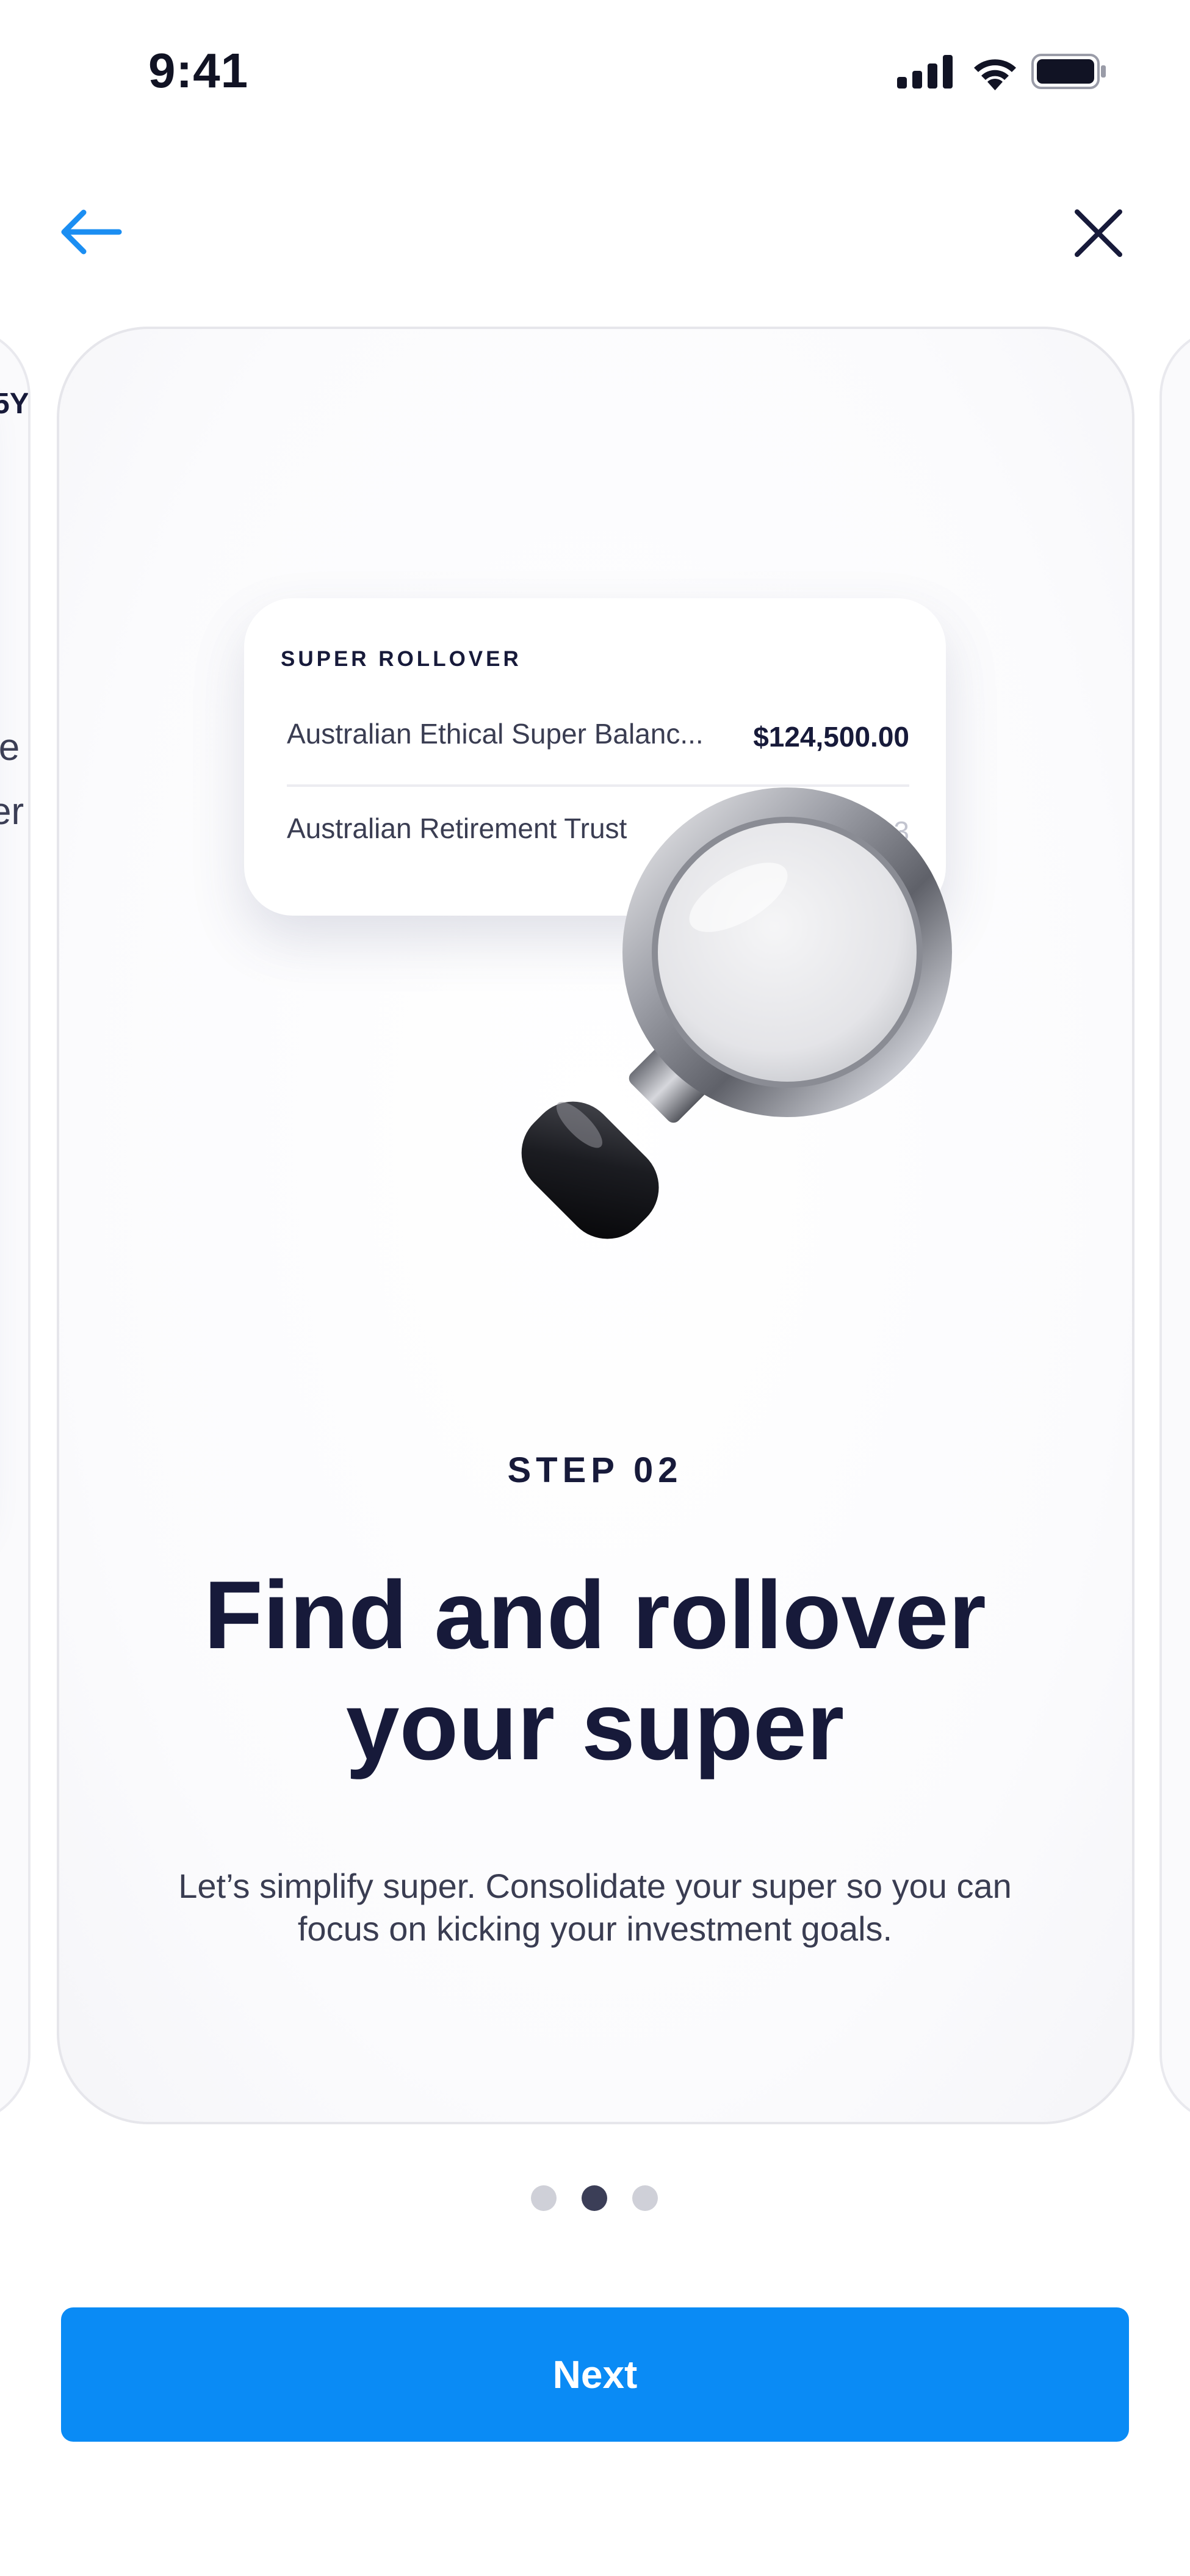 The height and width of the screenshot is (2576, 1190). I want to click on close-icon, so click(1098, 233).